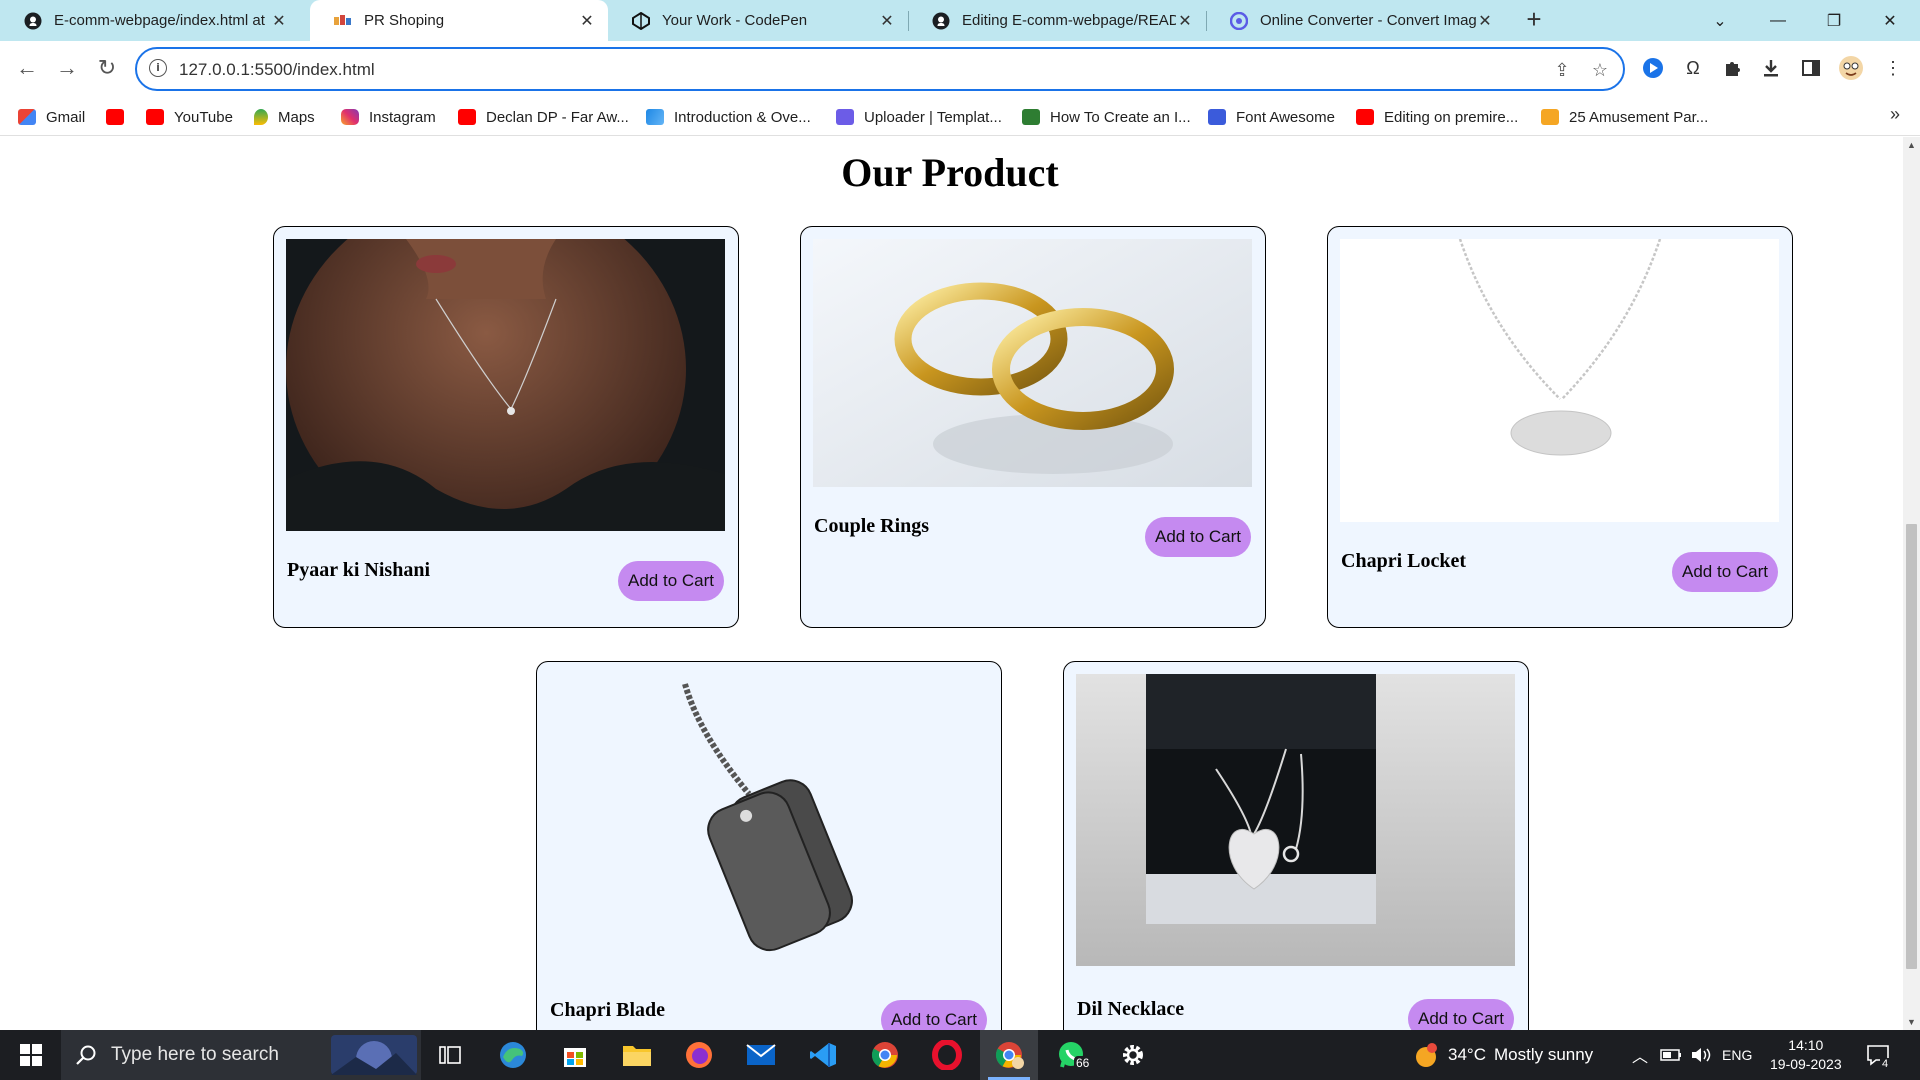 The width and height of the screenshot is (1920, 1080). I want to click on share-icon: ⇪, so click(1562, 70).